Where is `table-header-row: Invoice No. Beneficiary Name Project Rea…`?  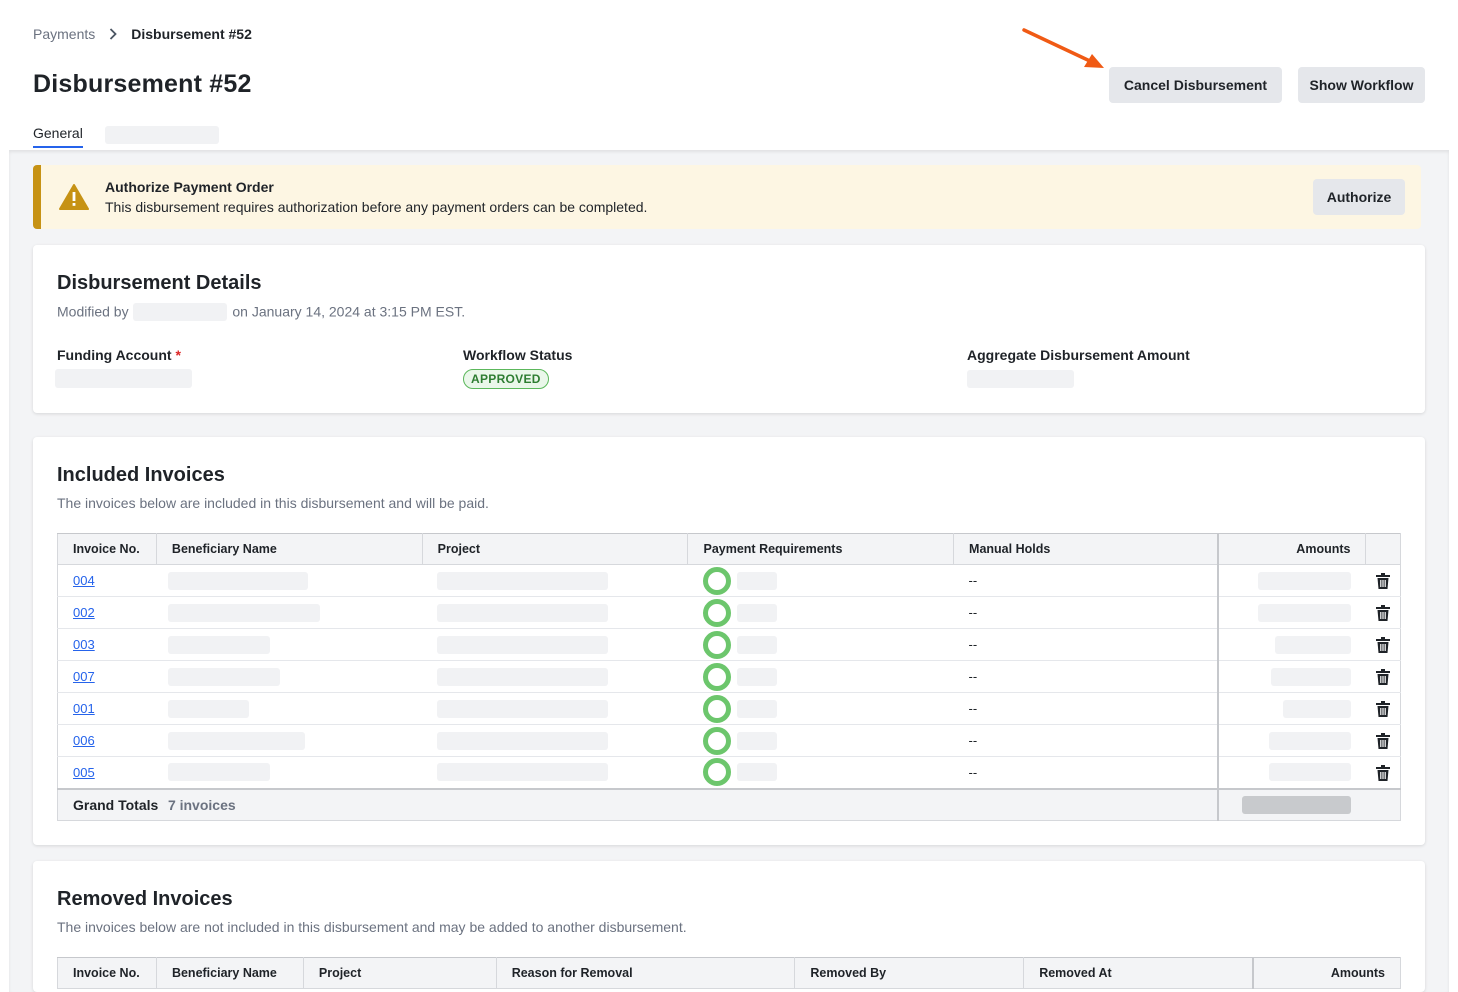 table-header-row: Invoice No. Beneficiary Name Project Rea… is located at coordinates (729, 973).